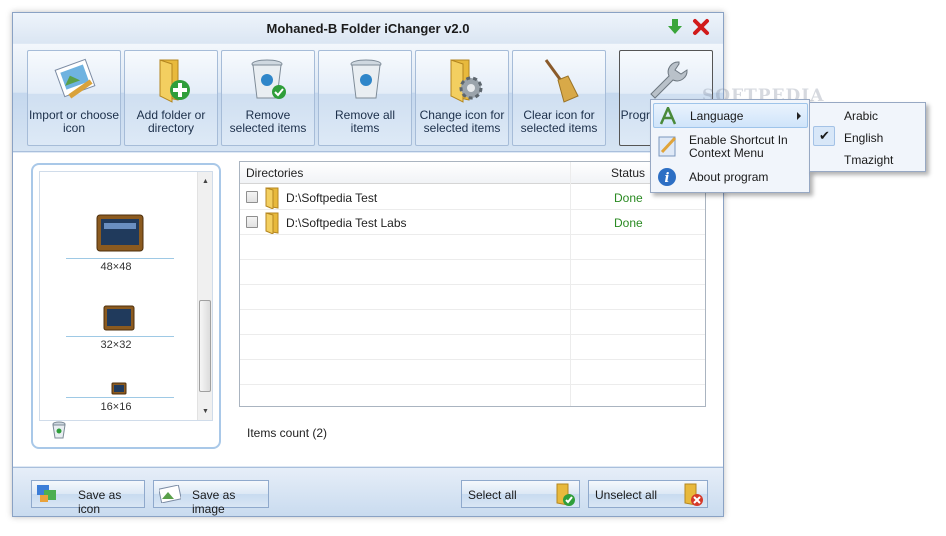 This screenshot has width=946, height=536. Describe the element at coordinates (100, 502) in the screenshot. I see `save-as-icon-label: Save as icon` at that location.